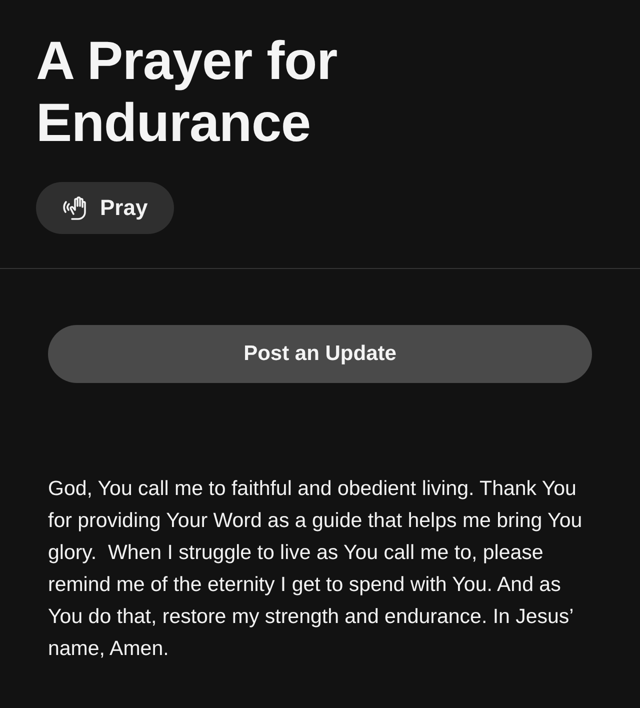  What do you see at coordinates (187, 92) in the screenshot?
I see `page-title: A Prayer for Endurance` at bounding box center [187, 92].